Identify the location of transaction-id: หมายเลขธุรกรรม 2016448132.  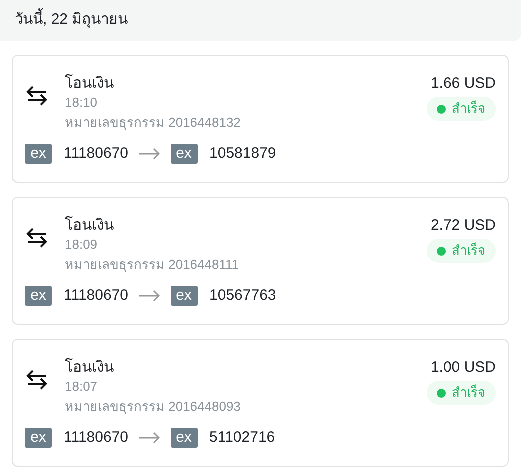
(153, 123).